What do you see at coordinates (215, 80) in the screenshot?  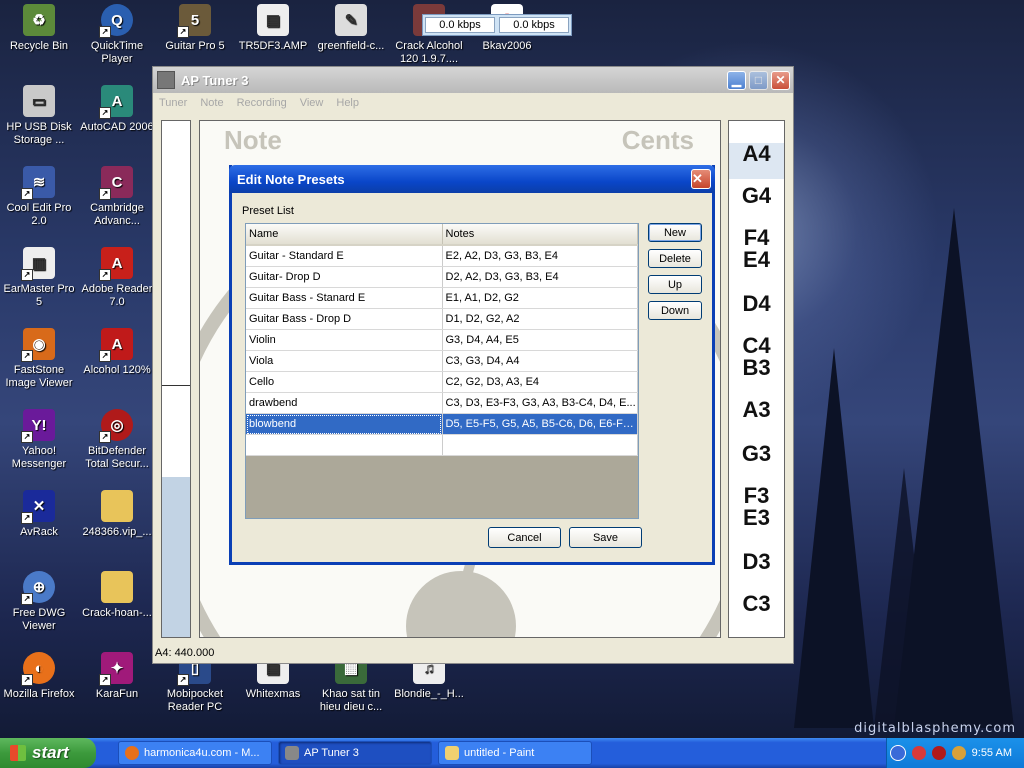 I see `ap-tuner-title: AP Tuner 3` at bounding box center [215, 80].